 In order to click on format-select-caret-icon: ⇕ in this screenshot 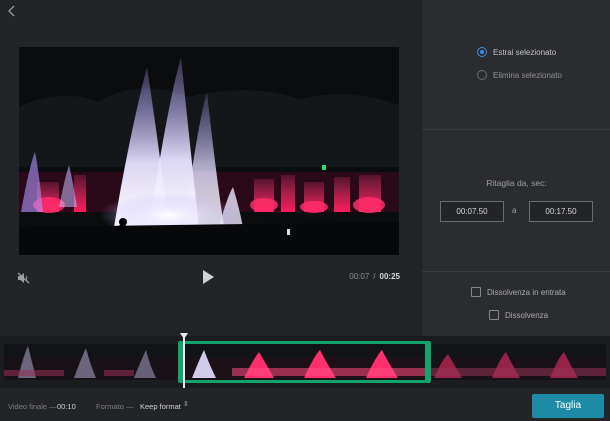, I will do `click(186, 404)`.